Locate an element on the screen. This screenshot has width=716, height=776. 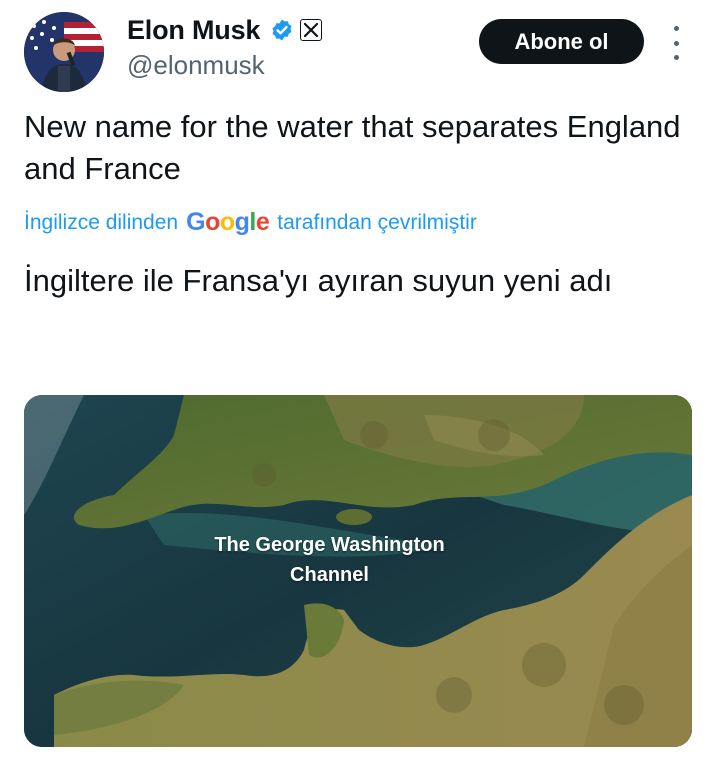
verified-badge-icon is located at coordinates (282, 30).